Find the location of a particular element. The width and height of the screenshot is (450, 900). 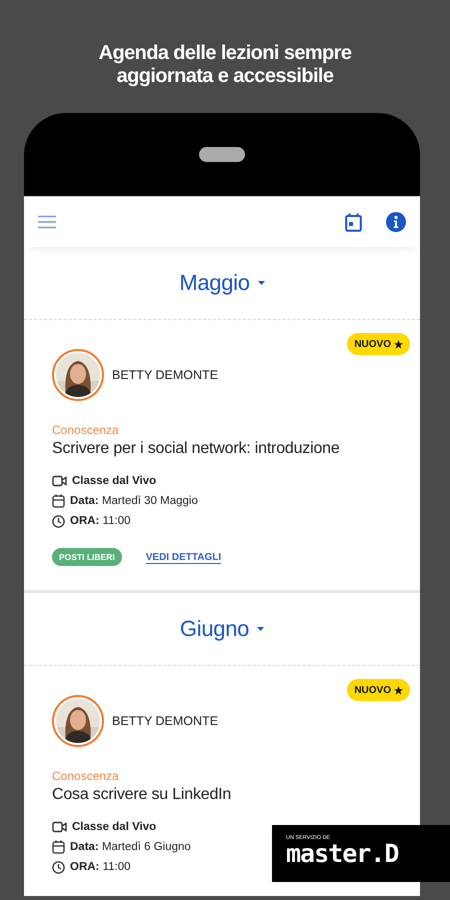

month-dropdown: Giugno is located at coordinates (215, 629).